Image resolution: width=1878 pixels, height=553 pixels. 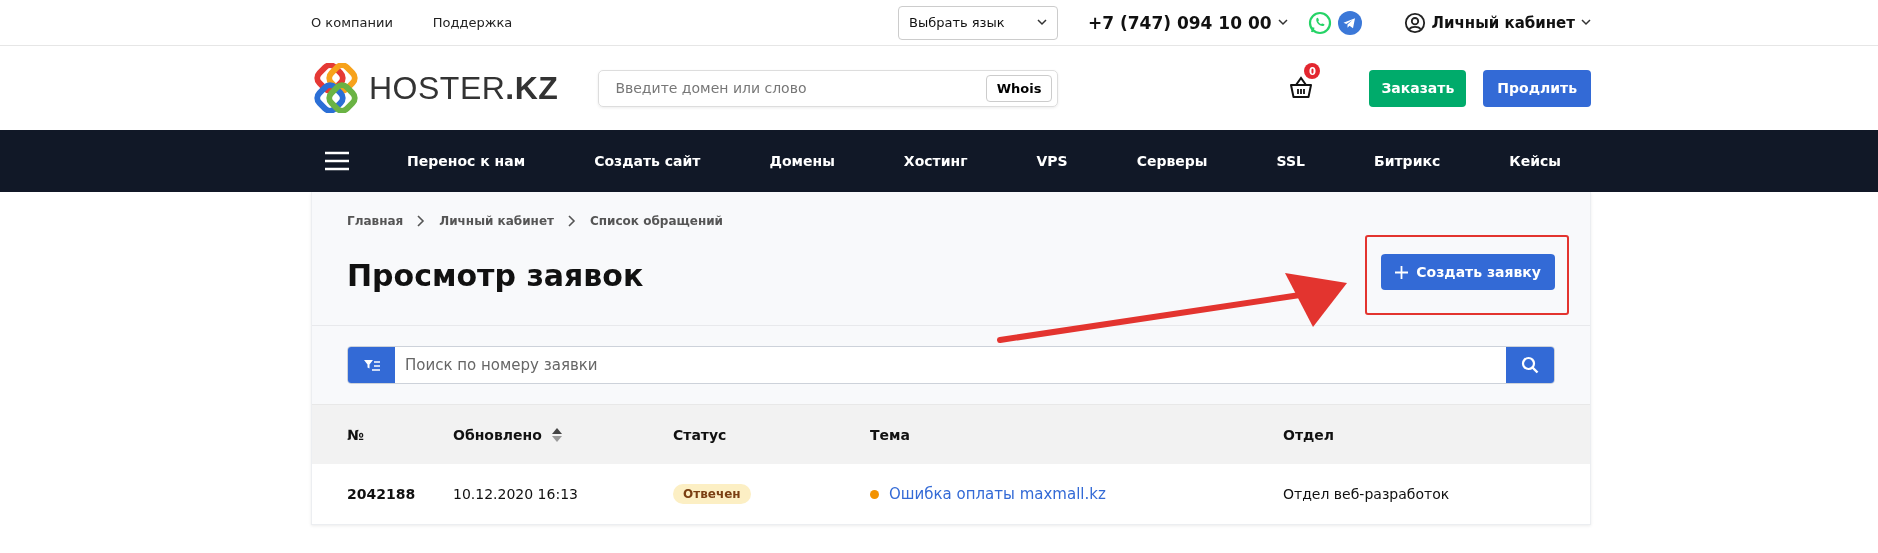 I want to click on search-icon, so click(x=1530, y=365).